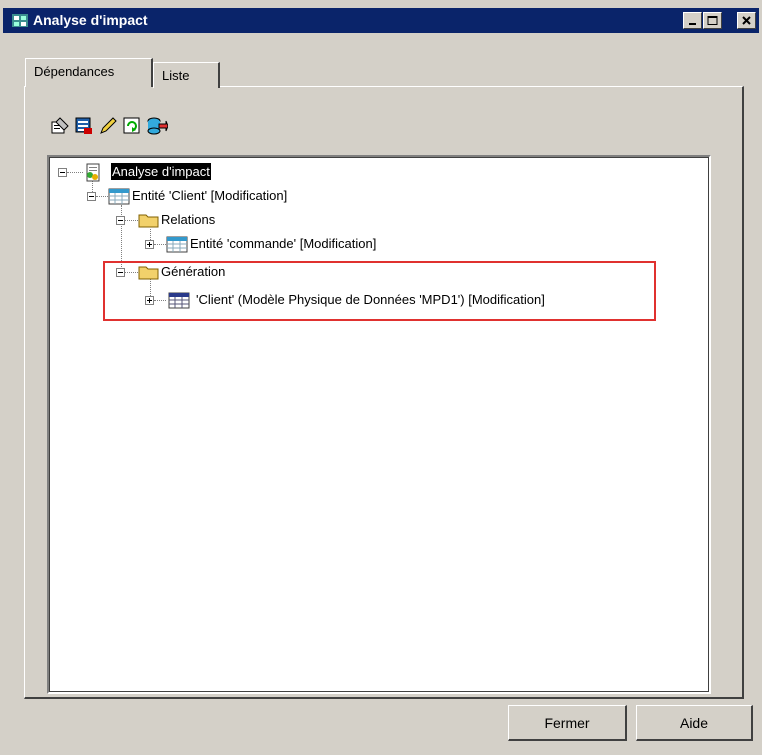  Describe the element at coordinates (62, 172) in the screenshot. I see `root-collapse-toggle` at that location.